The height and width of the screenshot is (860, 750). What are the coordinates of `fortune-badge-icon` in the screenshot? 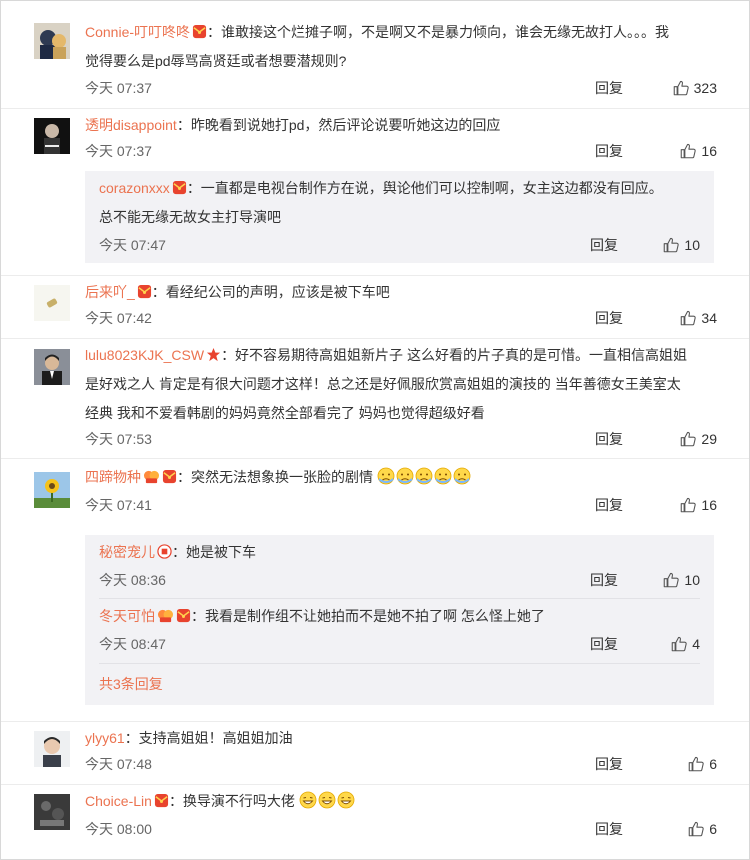 It's located at (164, 551).